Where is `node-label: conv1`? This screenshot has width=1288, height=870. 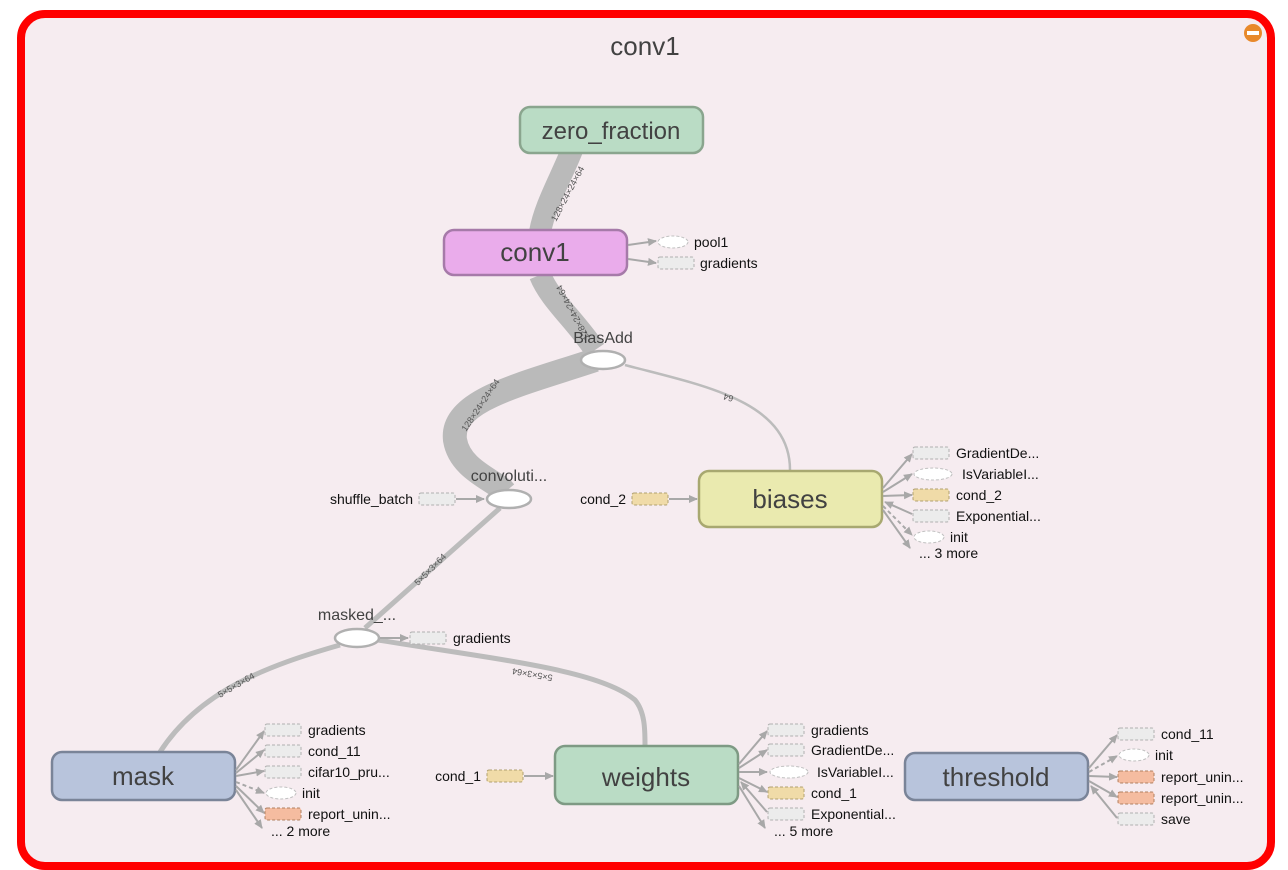
node-label: conv1 is located at coordinates (534, 252).